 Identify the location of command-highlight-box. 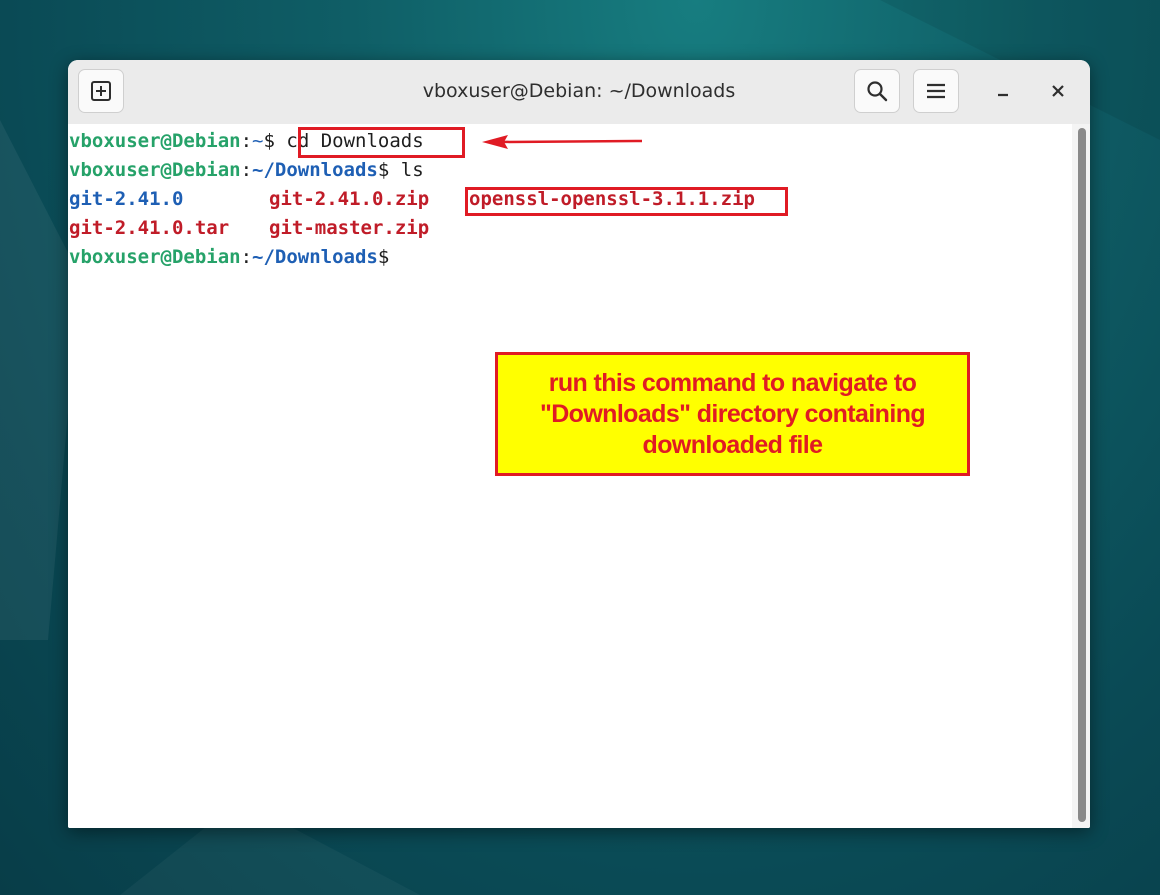
(381, 142).